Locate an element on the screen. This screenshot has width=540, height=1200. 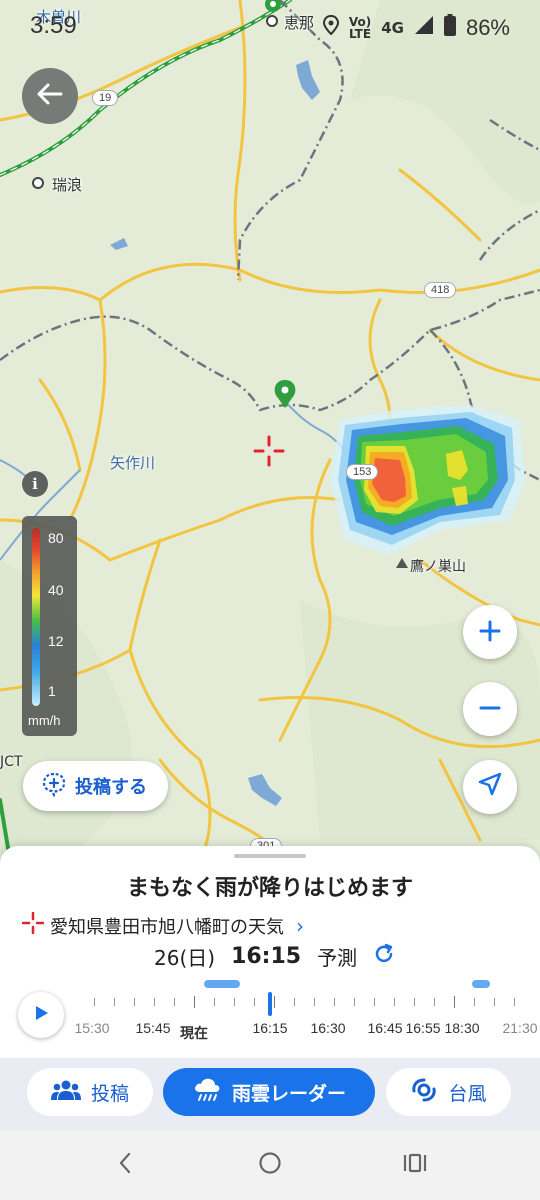
location-weather-link: 愛知県豊田市旭八幡町の天気 › is located at coordinates (162, 925).